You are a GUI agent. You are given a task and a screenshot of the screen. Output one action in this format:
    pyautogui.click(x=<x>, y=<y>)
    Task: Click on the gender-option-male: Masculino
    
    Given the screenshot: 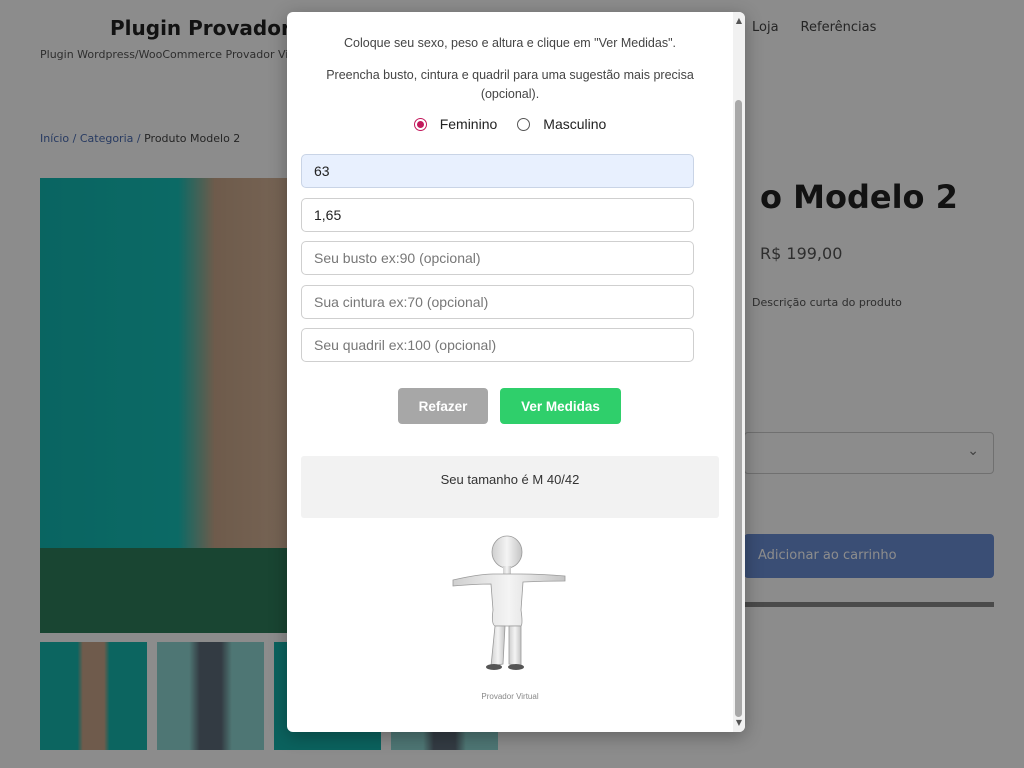 What is the action you would take?
    pyautogui.click(x=561, y=124)
    